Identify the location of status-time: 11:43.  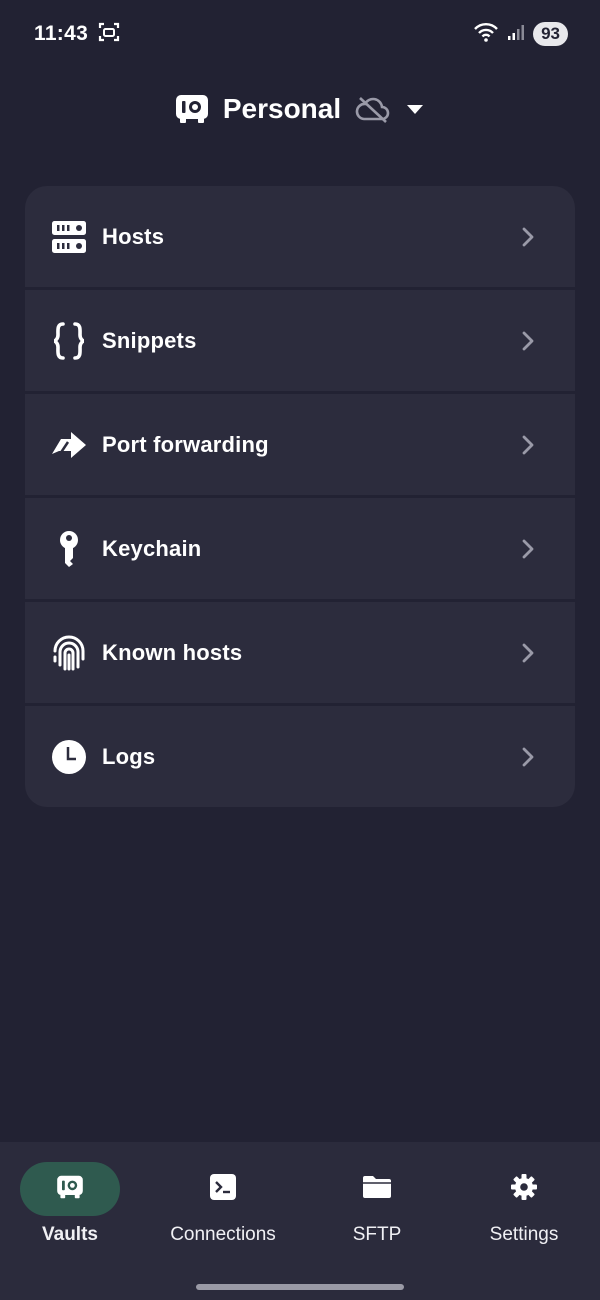
(61, 33).